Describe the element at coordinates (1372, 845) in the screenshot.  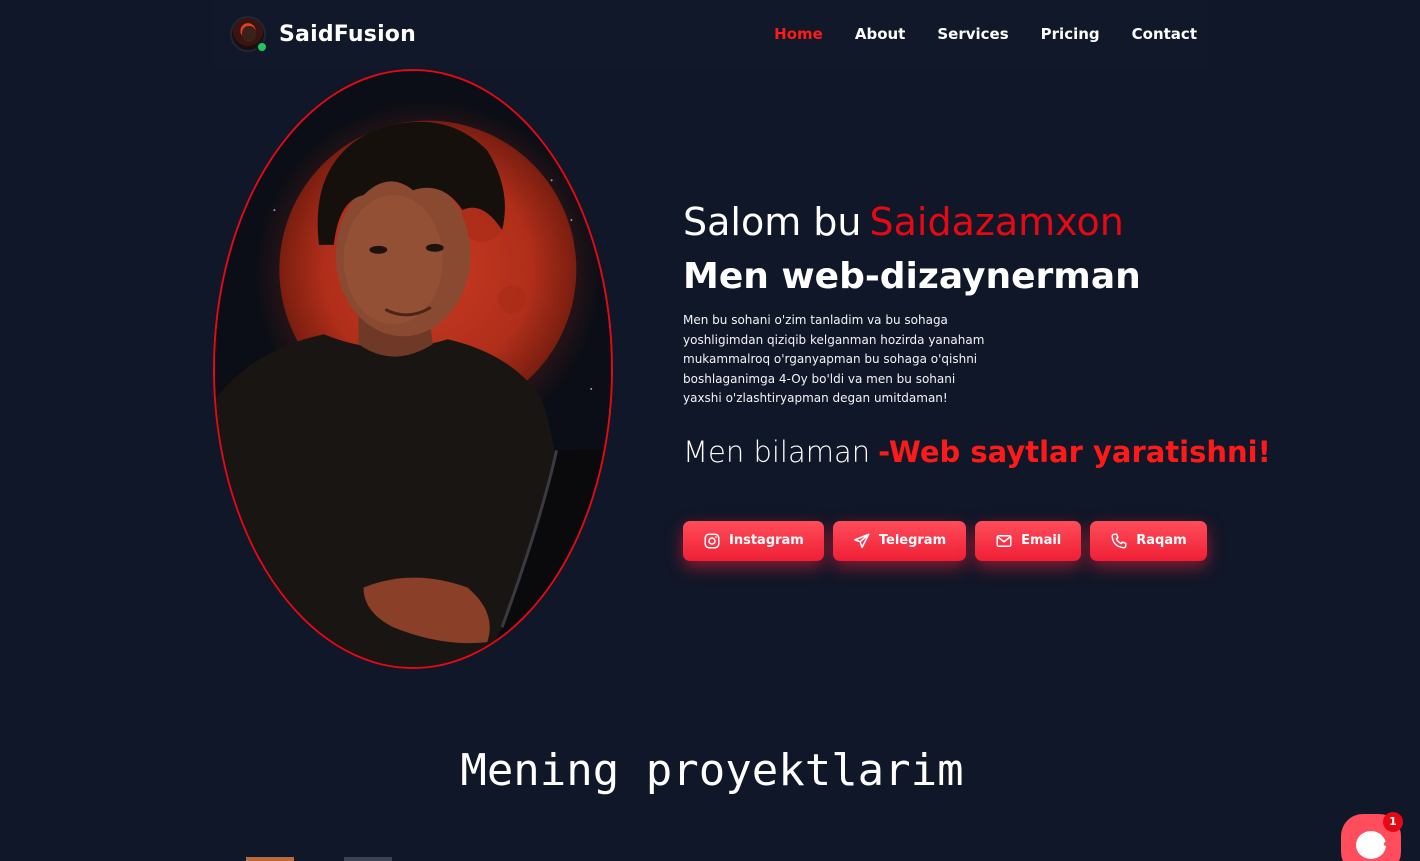
I see `chat-bubble-icon` at that location.